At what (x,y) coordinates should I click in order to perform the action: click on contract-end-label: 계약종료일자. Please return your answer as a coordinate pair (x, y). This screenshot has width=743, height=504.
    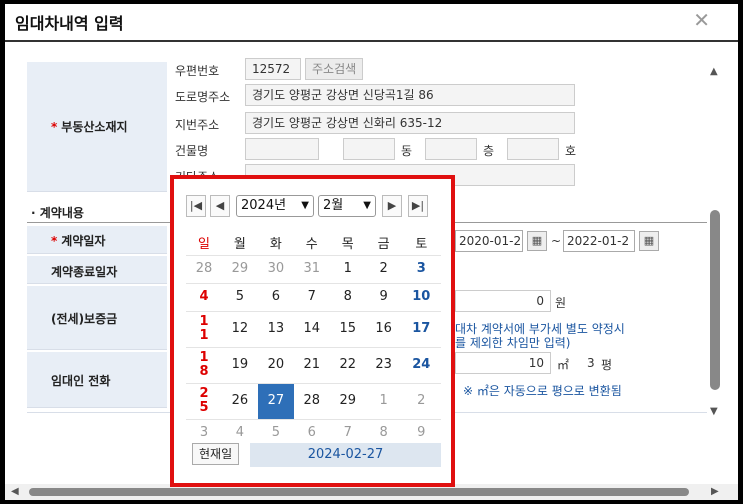
    Looking at the image, I should click on (84, 272).